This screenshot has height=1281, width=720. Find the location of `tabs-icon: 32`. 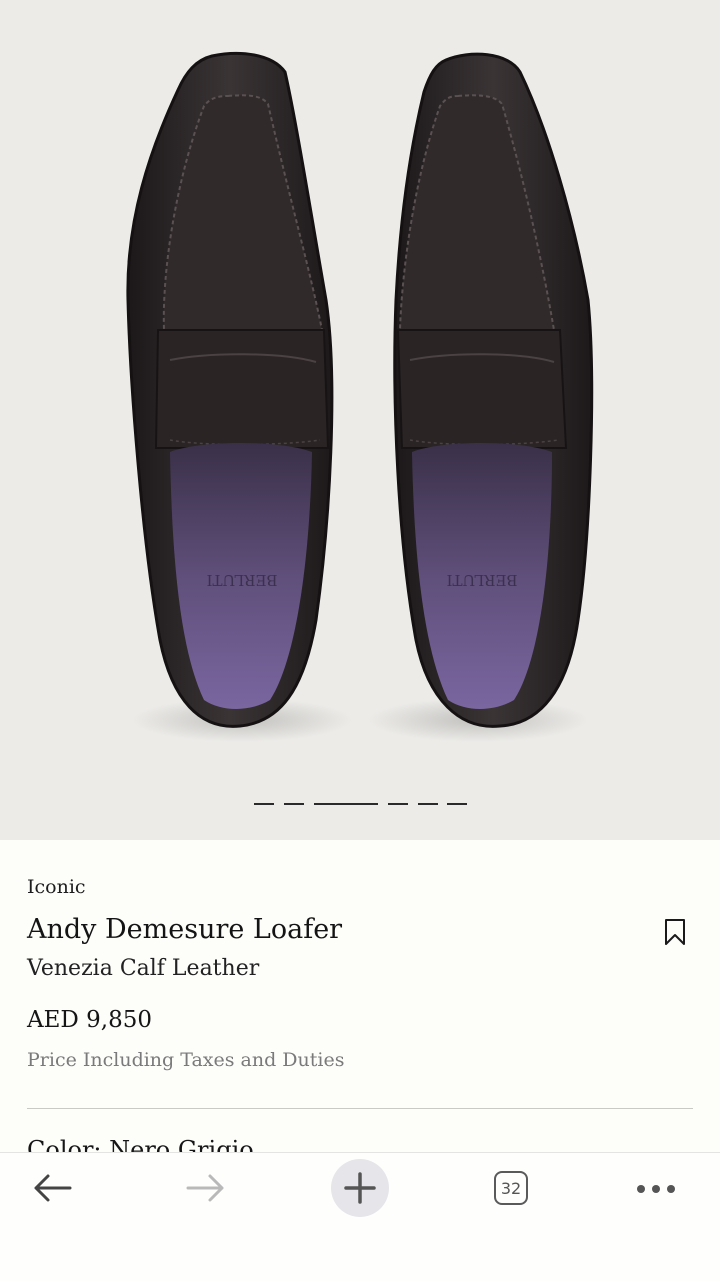

tabs-icon: 32 is located at coordinates (511, 1188).